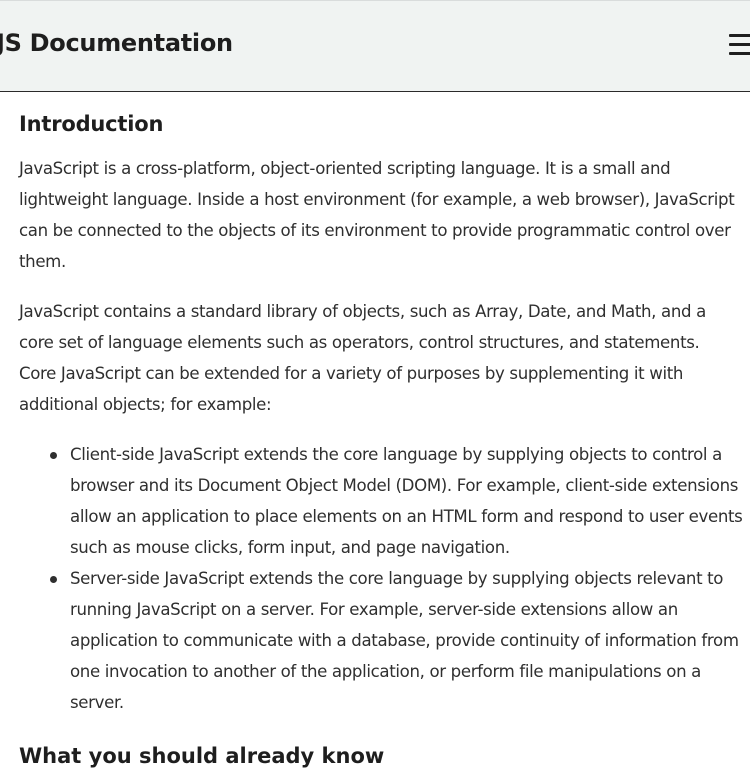  I want to click on menu-bar-middle, so click(739, 44).